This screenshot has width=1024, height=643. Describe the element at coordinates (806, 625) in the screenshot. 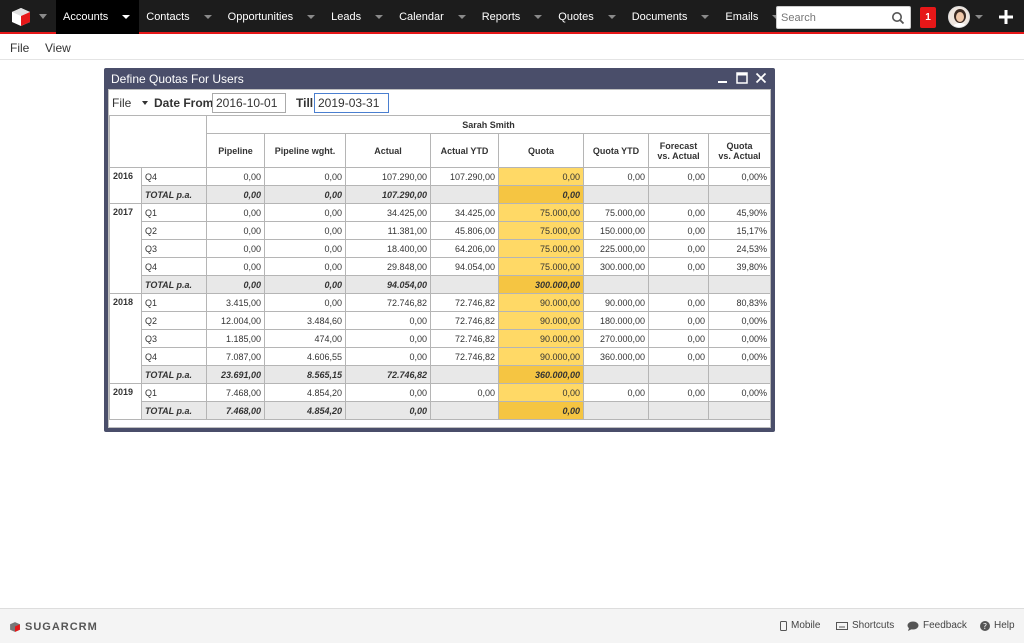

I see `footer-mobile-label: Mobile` at that location.